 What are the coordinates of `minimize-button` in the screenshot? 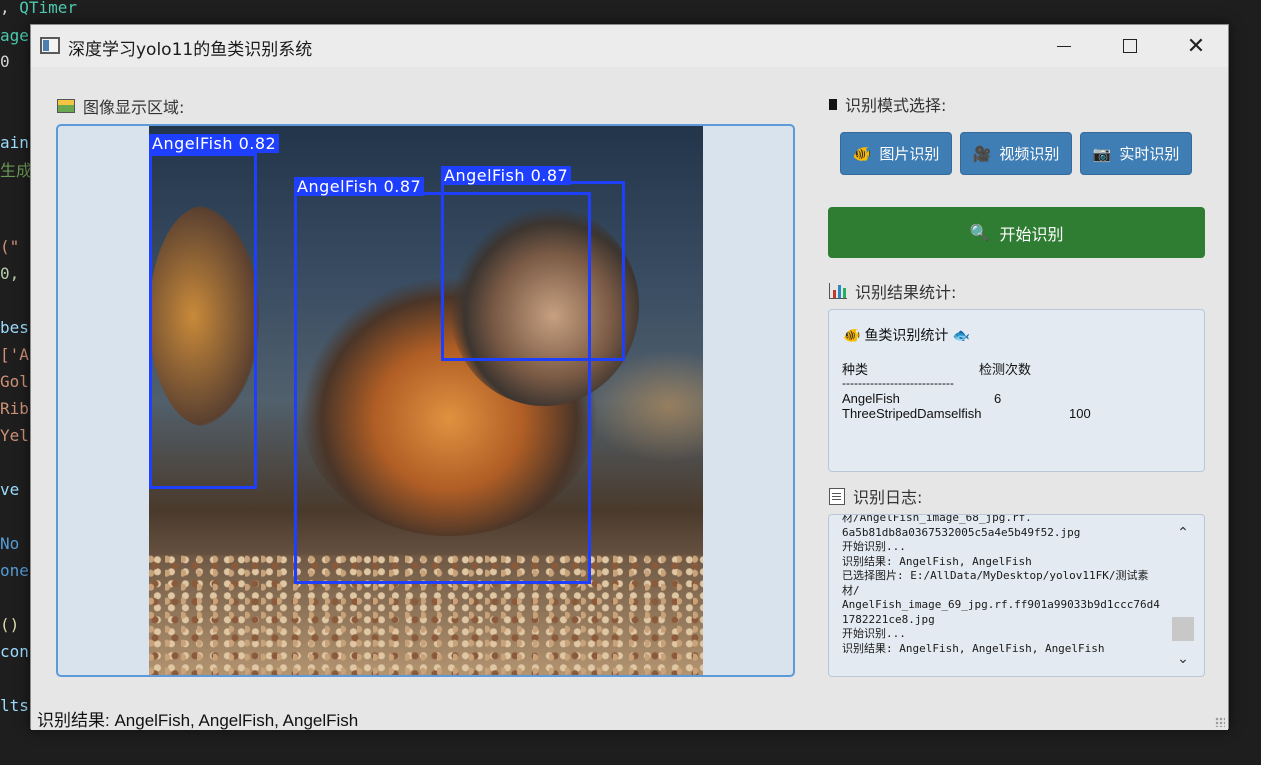 It's located at (1064, 46).